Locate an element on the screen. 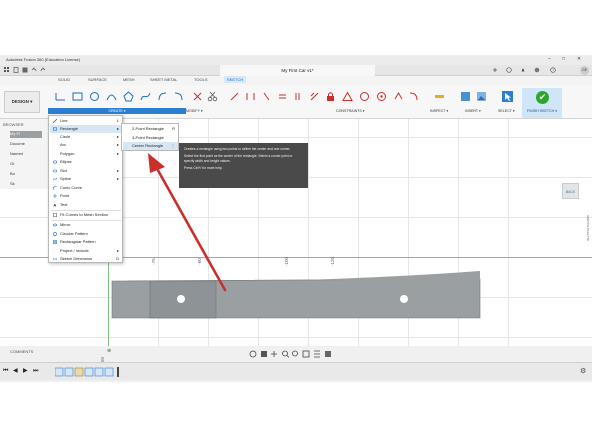 The image size is (592, 444). viewports-icon is located at coordinates (328, 354).